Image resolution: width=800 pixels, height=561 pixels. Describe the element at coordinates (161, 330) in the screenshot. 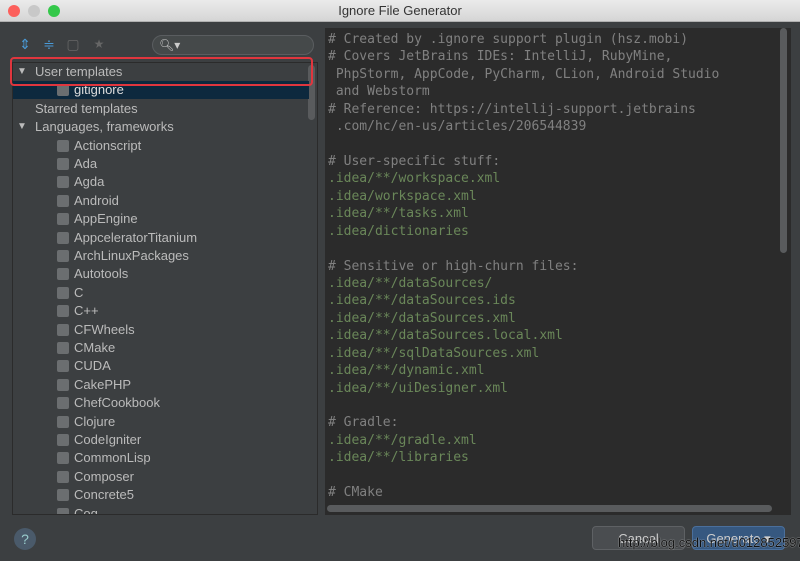

I see `tree-item: CFWheels` at that location.